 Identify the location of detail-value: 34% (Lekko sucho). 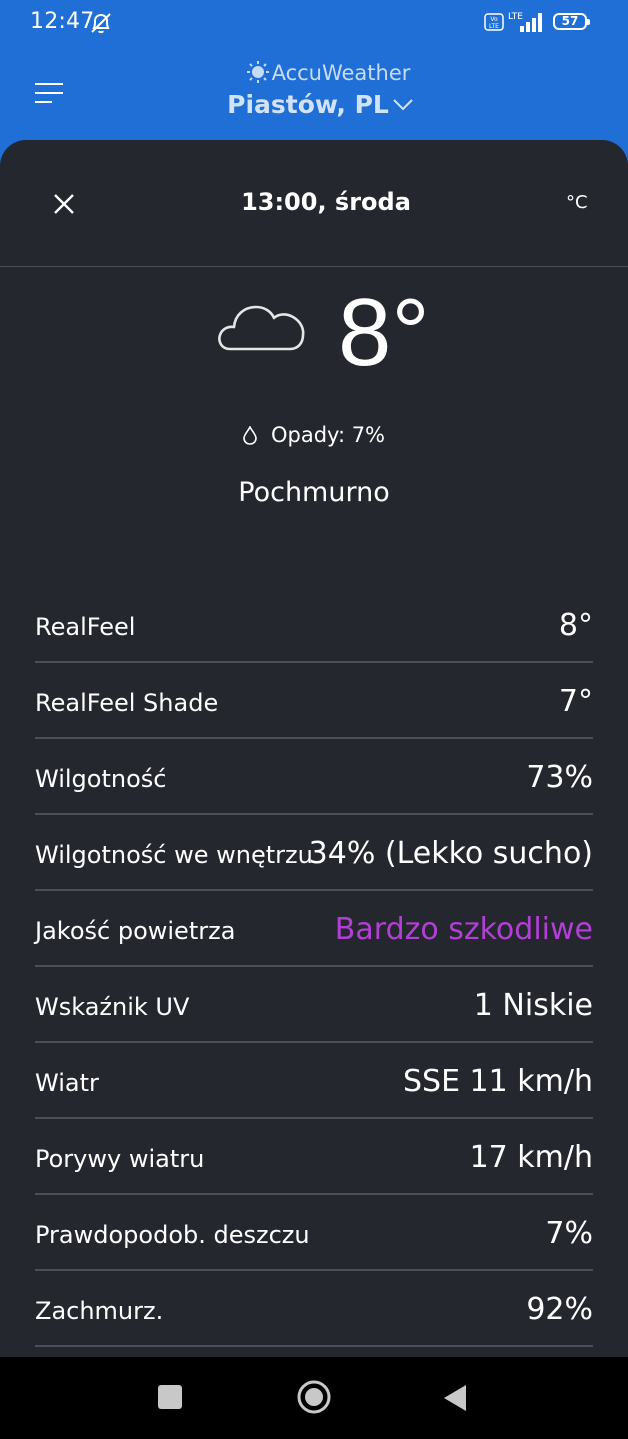
(450, 853).